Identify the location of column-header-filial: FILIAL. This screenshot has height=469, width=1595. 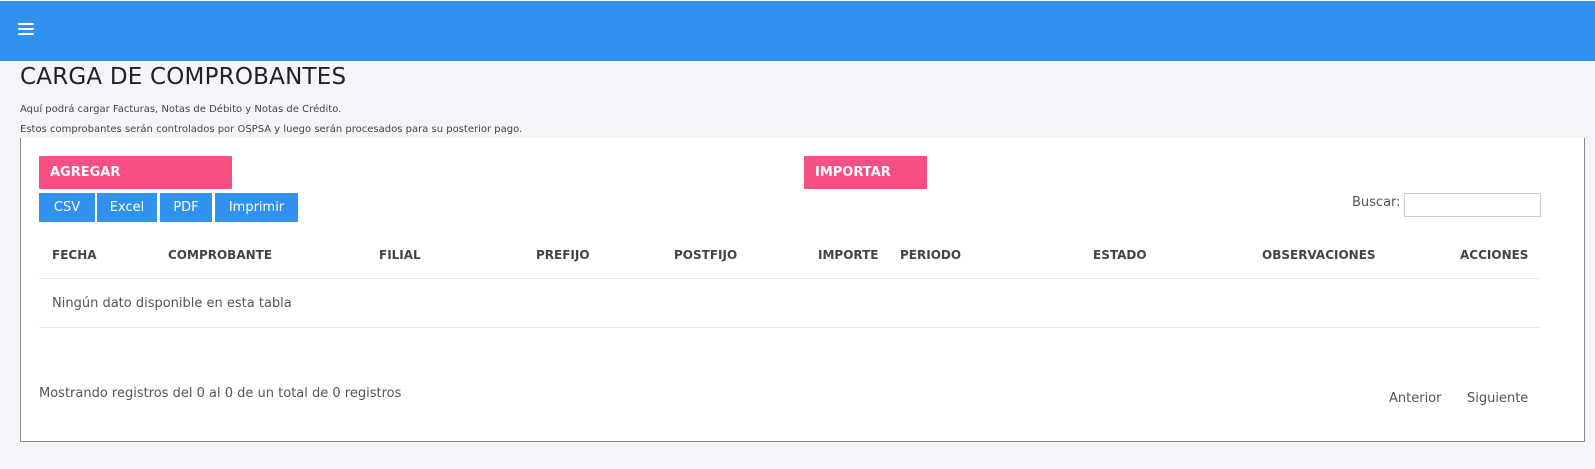
(400, 255).